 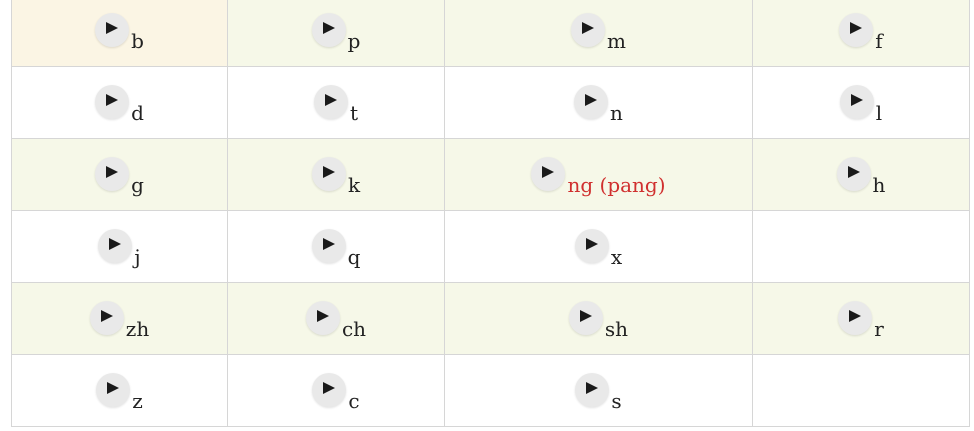 What do you see at coordinates (137, 112) in the screenshot?
I see `initial-label: d` at bounding box center [137, 112].